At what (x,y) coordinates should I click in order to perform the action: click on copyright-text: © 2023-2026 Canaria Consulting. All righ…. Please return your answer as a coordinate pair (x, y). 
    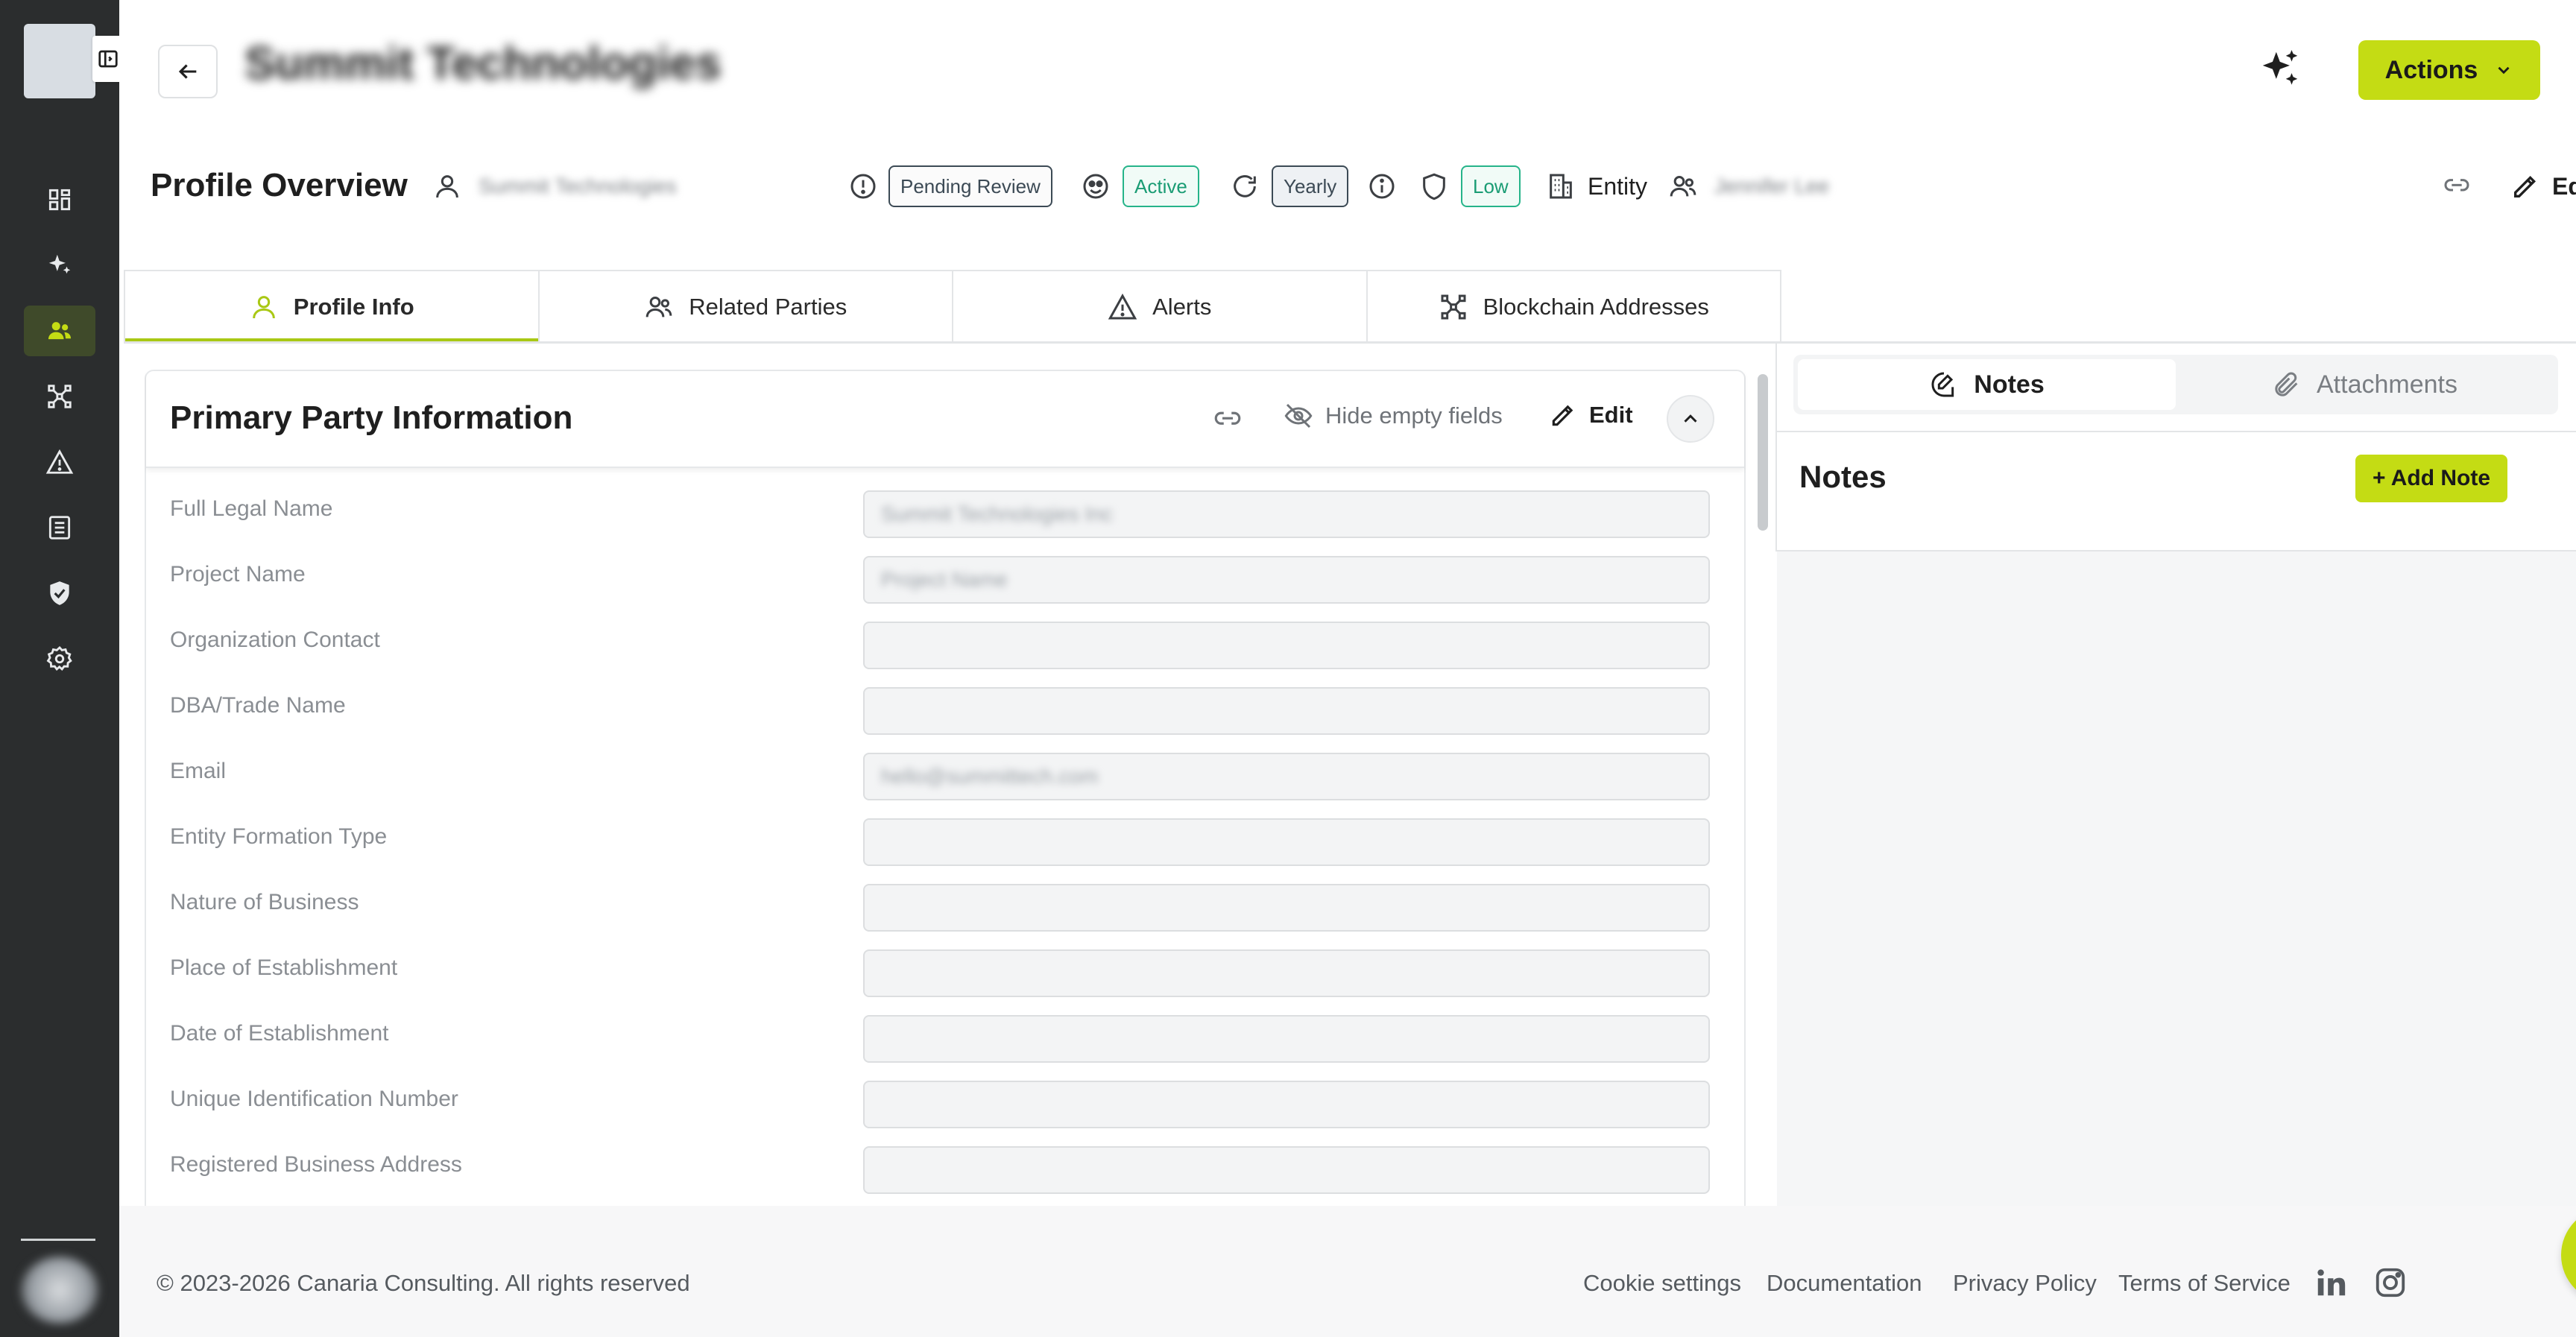
    Looking at the image, I should click on (423, 1283).